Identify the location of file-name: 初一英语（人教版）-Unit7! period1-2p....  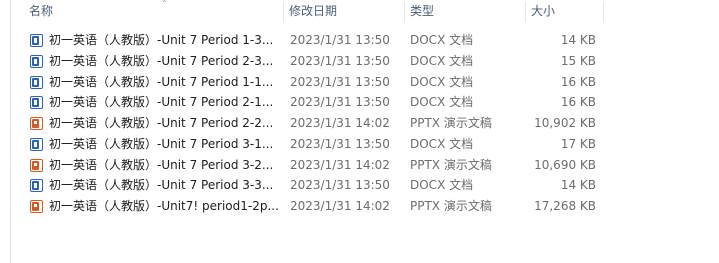
(165, 206).